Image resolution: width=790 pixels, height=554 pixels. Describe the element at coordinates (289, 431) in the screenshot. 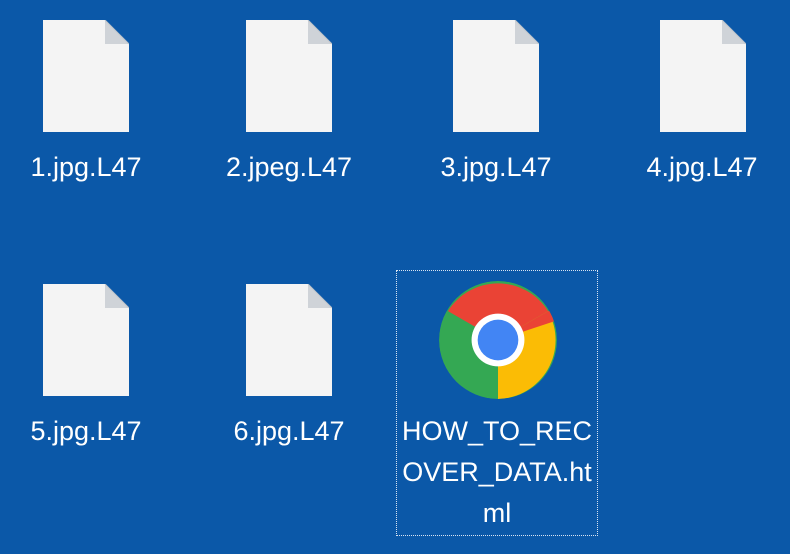

I see `file-name: 6.jpg.L47` at that location.